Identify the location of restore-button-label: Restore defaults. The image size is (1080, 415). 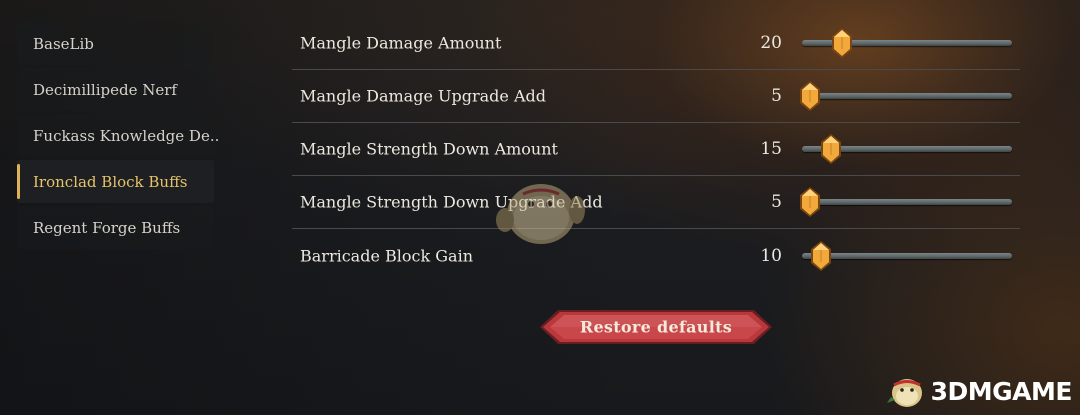
(656, 327).